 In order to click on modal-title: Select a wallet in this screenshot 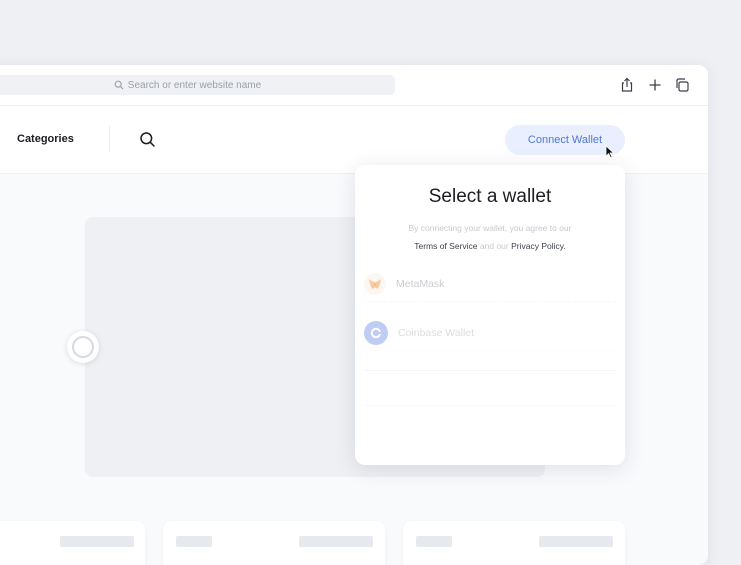, I will do `click(490, 196)`.